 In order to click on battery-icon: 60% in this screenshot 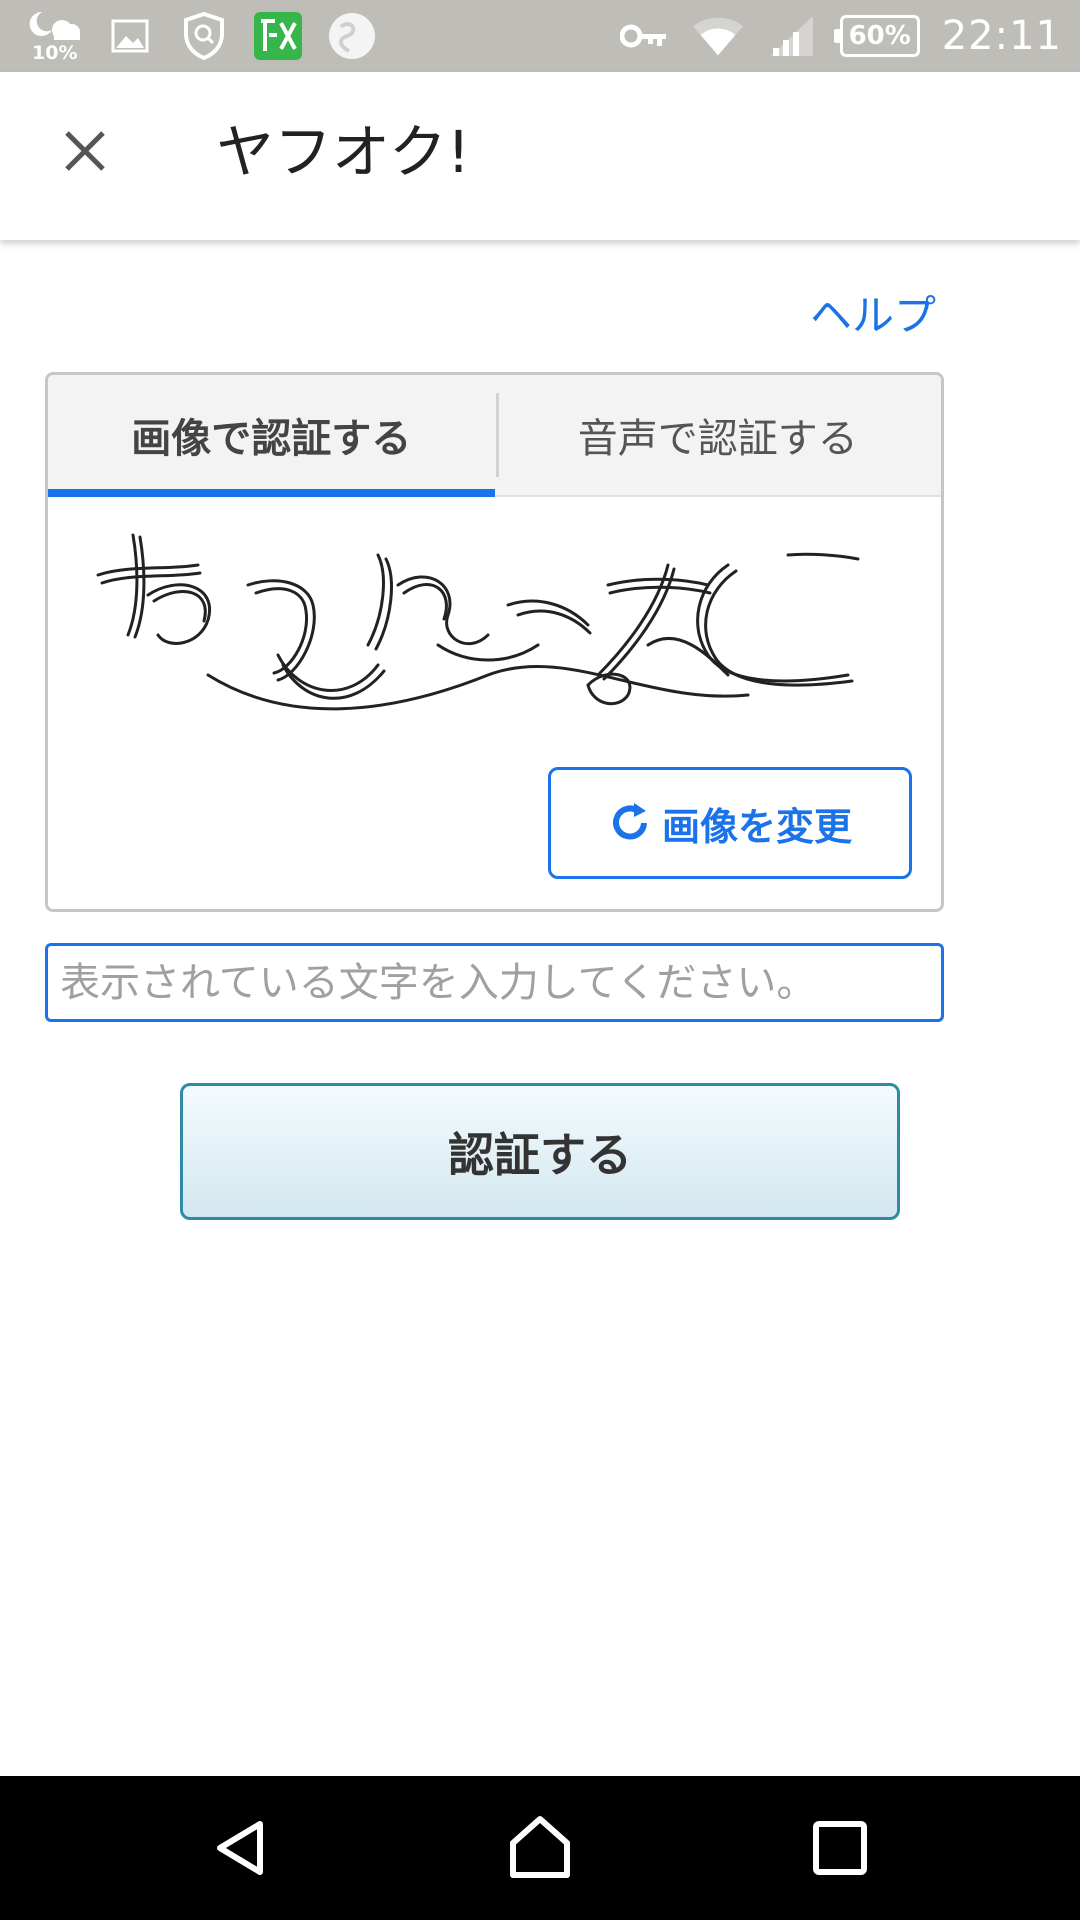, I will do `click(876, 36)`.